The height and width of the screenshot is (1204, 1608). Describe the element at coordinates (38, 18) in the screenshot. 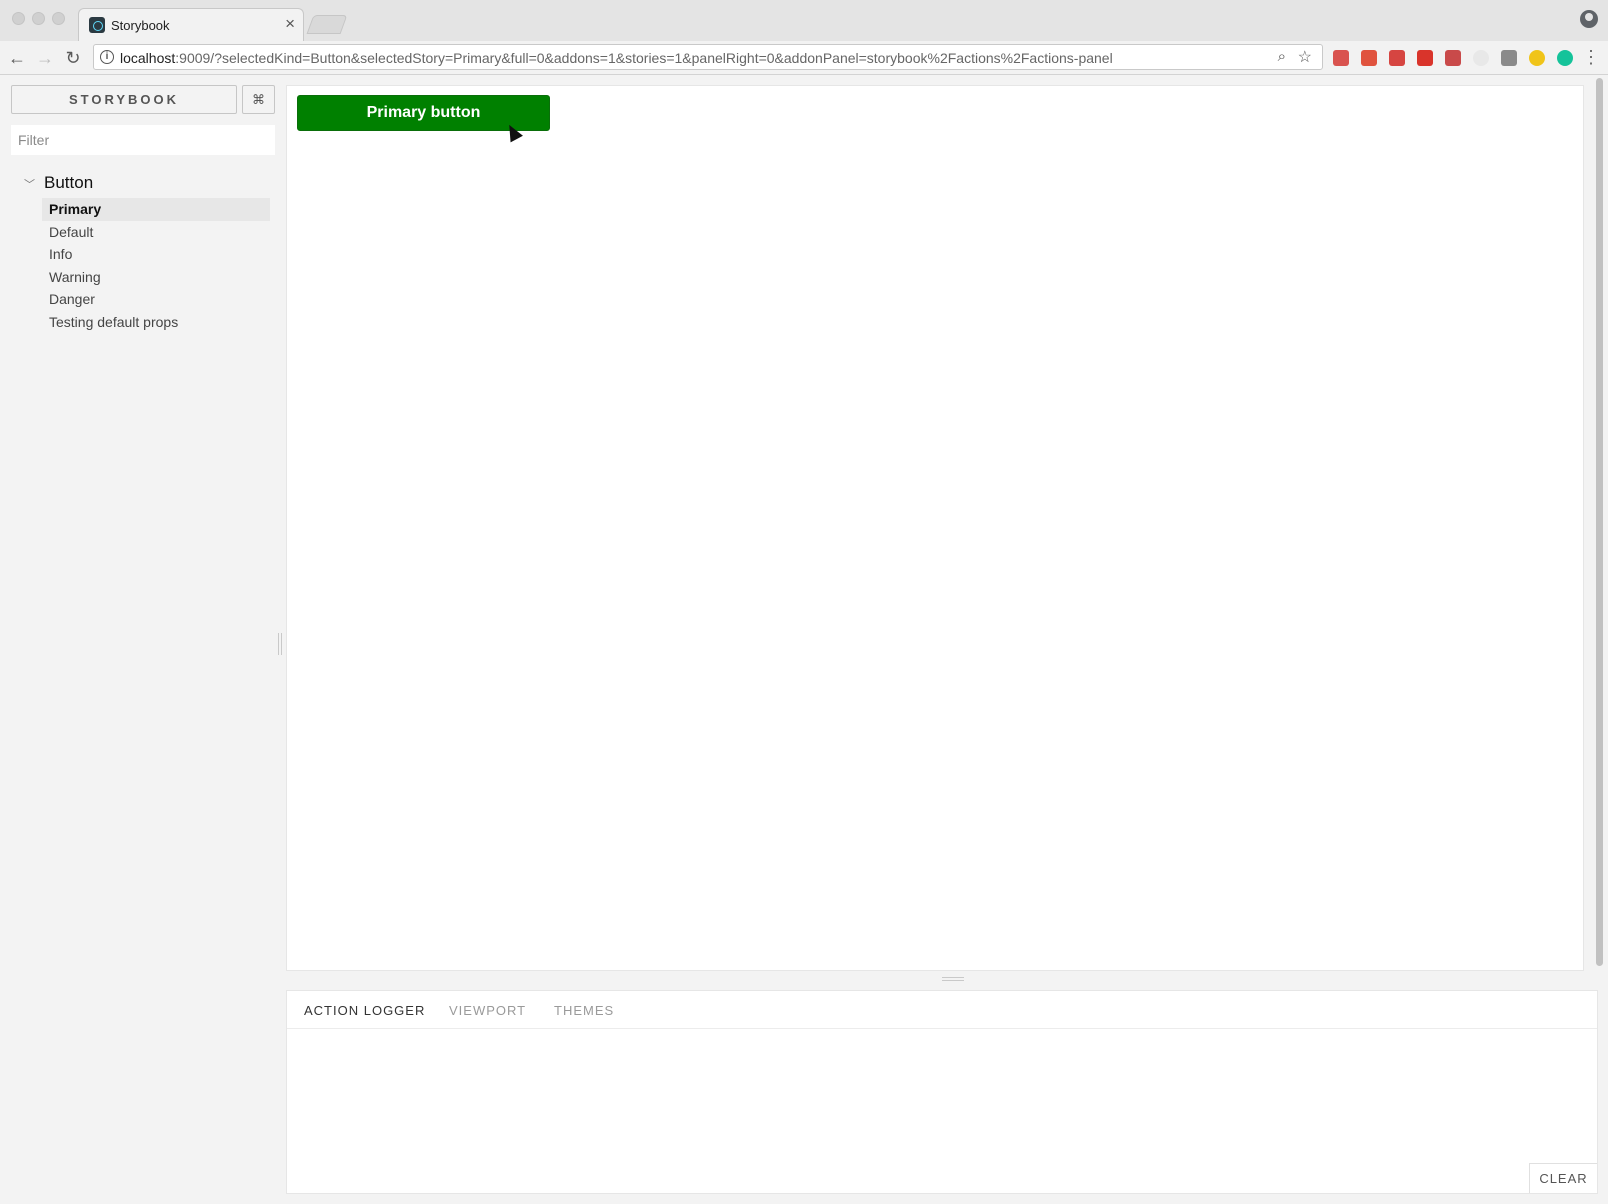

I see `window-minimize-control` at that location.